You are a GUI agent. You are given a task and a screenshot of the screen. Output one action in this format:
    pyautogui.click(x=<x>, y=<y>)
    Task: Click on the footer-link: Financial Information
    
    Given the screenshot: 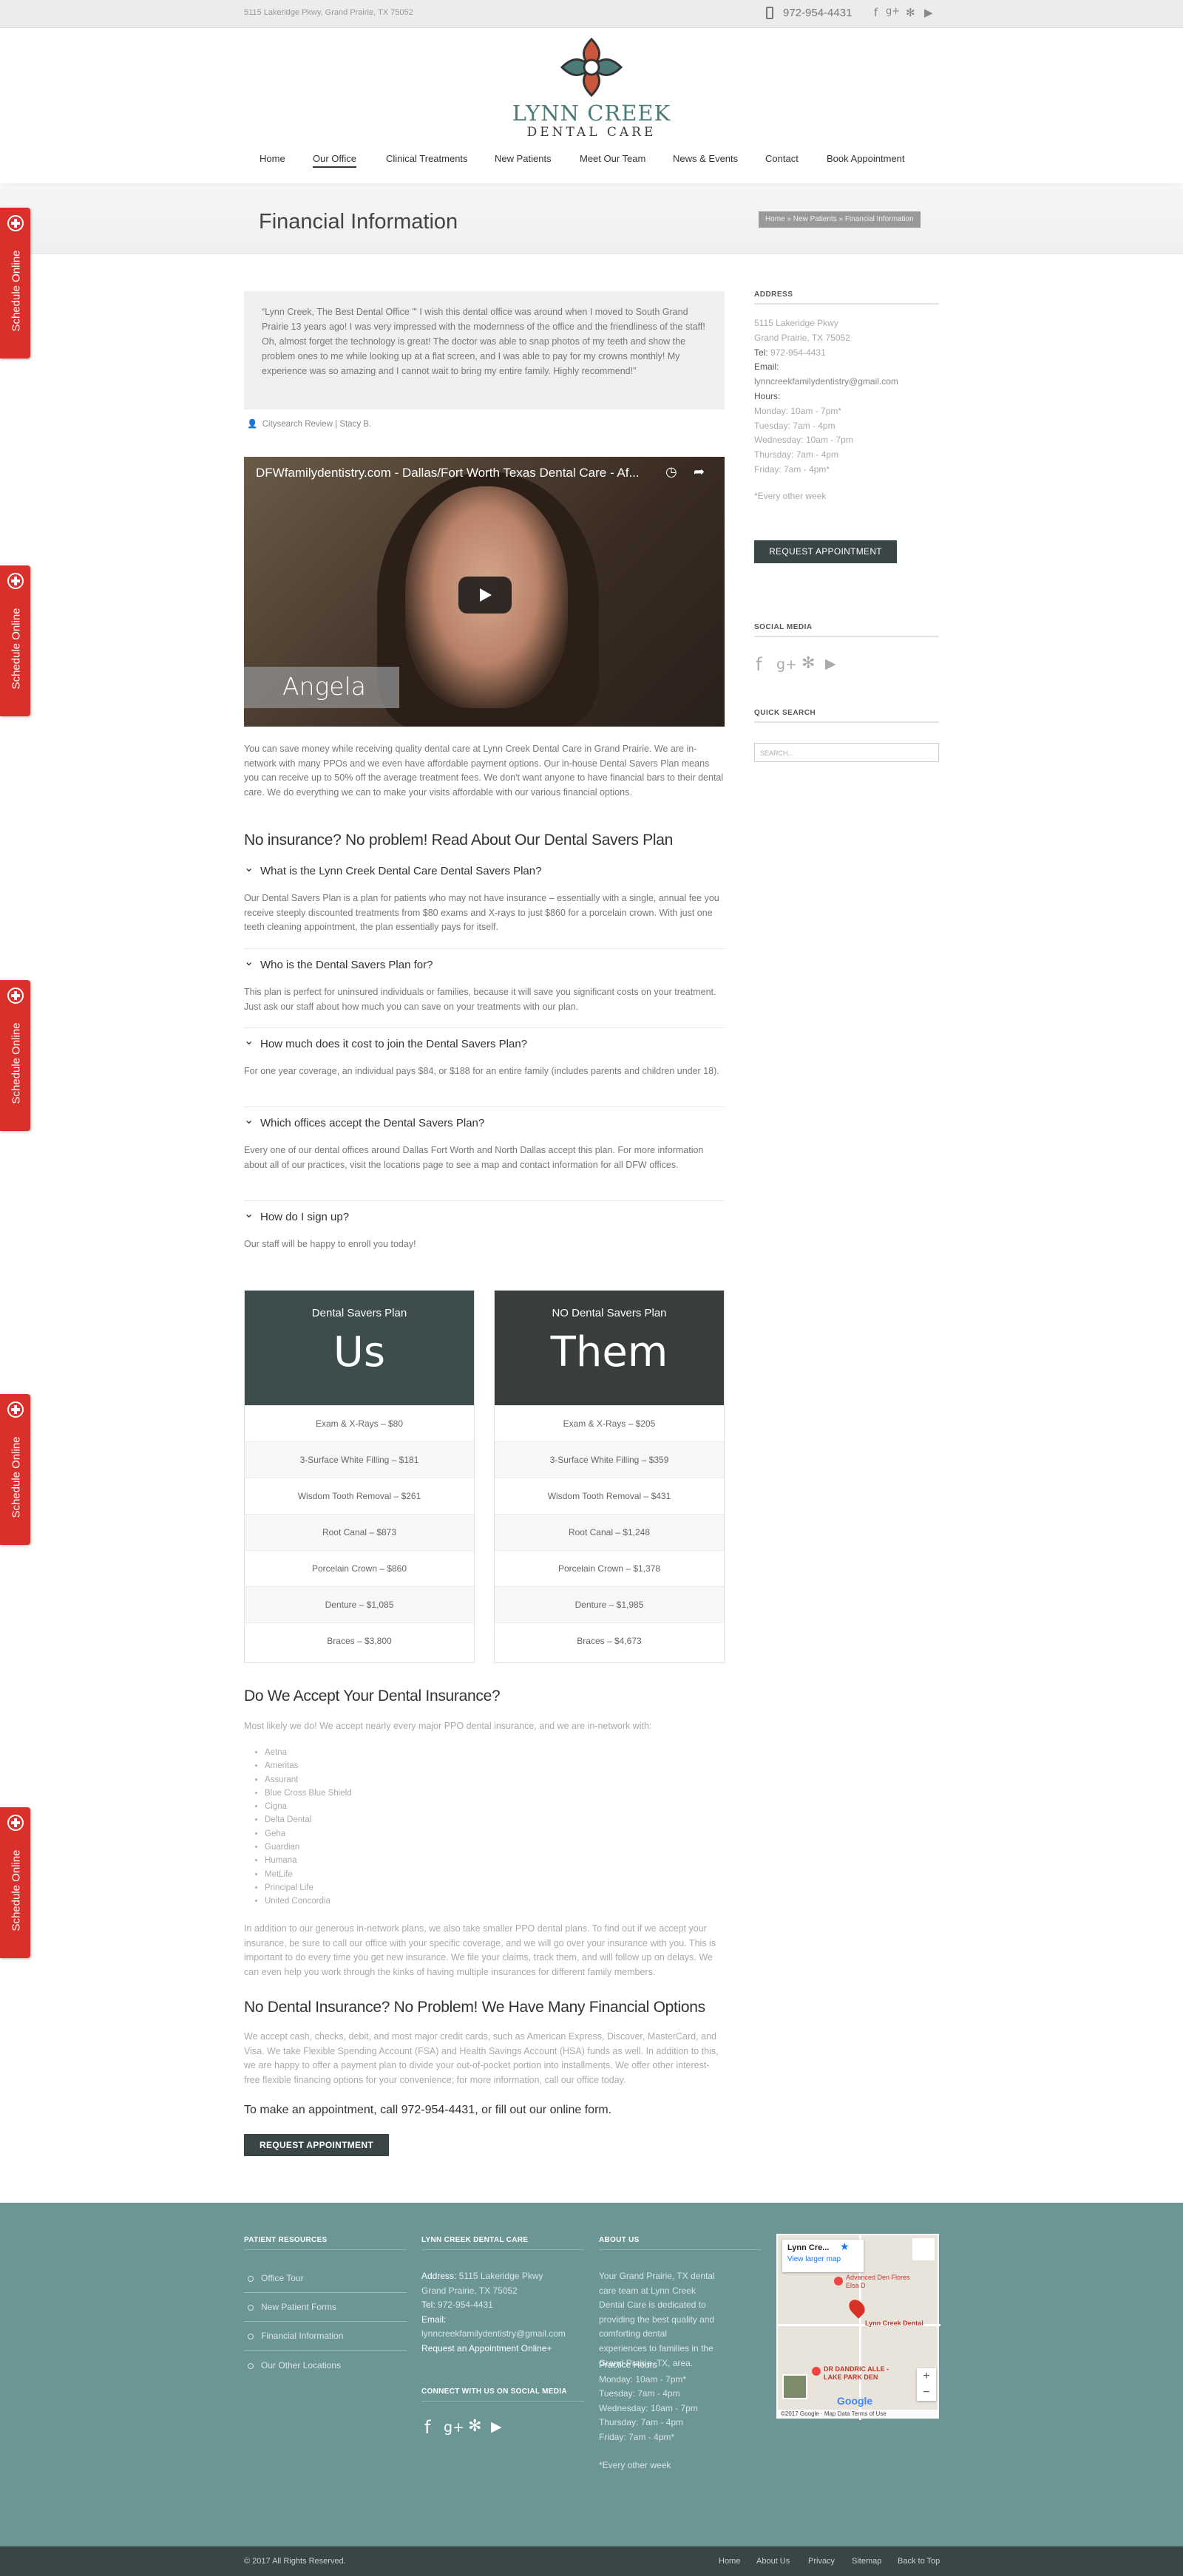 What is the action you would take?
    pyautogui.click(x=325, y=2336)
    